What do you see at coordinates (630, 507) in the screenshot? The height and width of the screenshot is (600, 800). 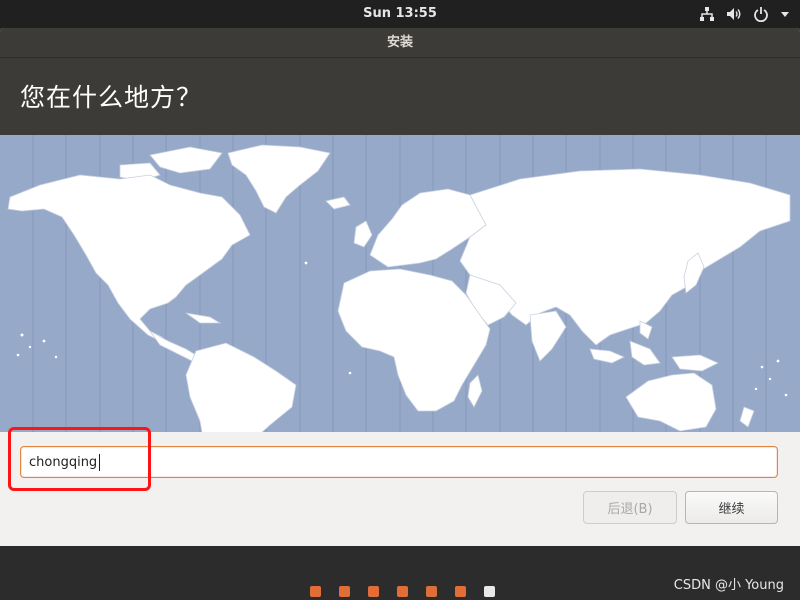 I see `back-button: 后退(B)` at bounding box center [630, 507].